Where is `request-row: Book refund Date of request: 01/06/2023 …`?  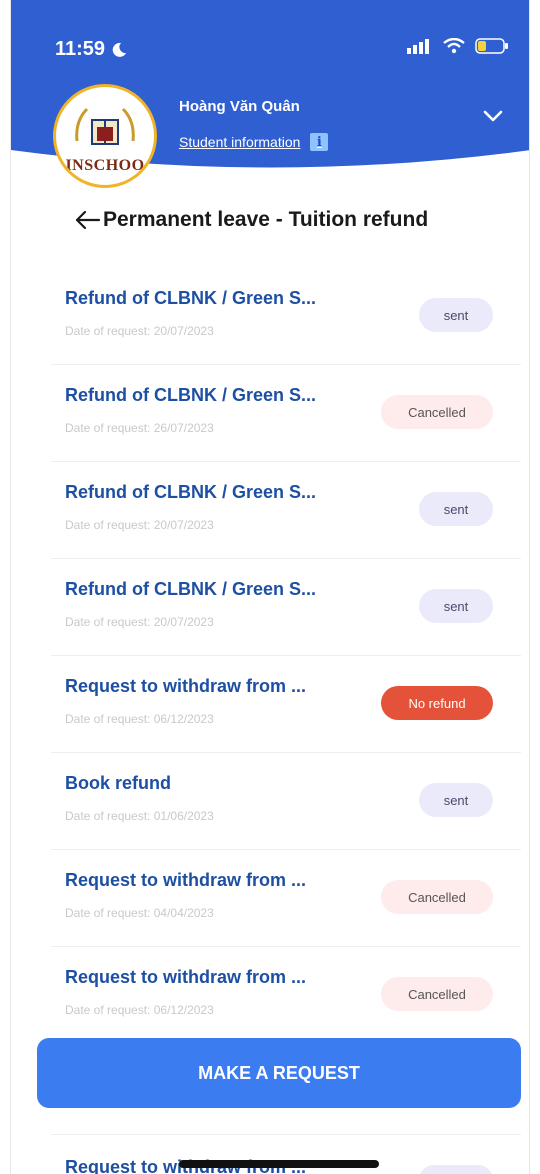
request-row: Book refund Date of request: 01/06/2023 … is located at coordinates (286, 801).